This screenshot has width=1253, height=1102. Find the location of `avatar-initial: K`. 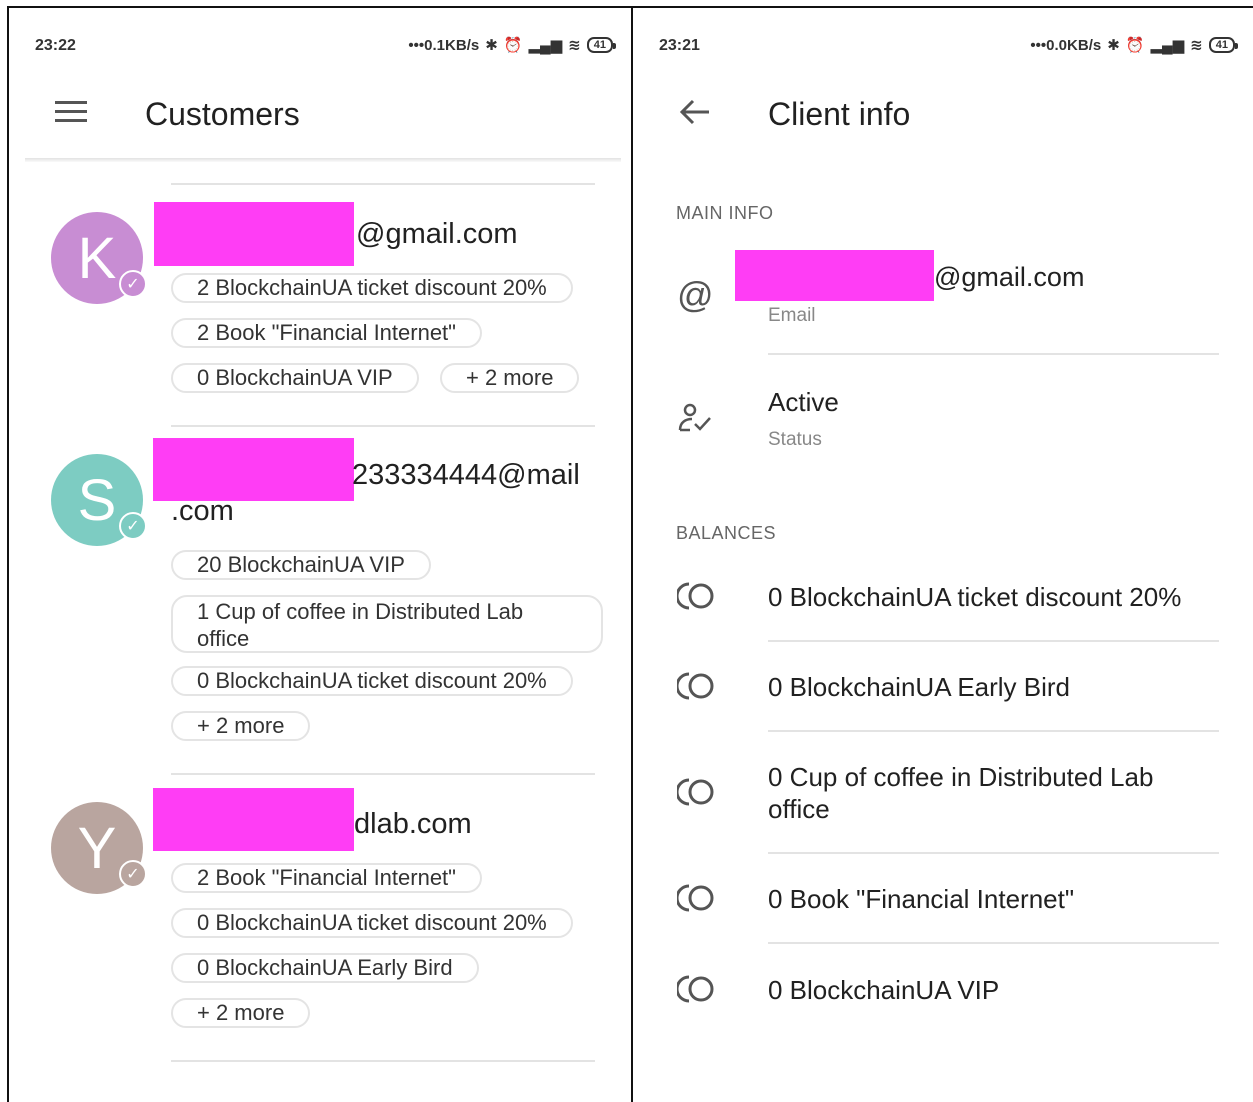

avatar-initial: K is located at coordinates (97, 258).